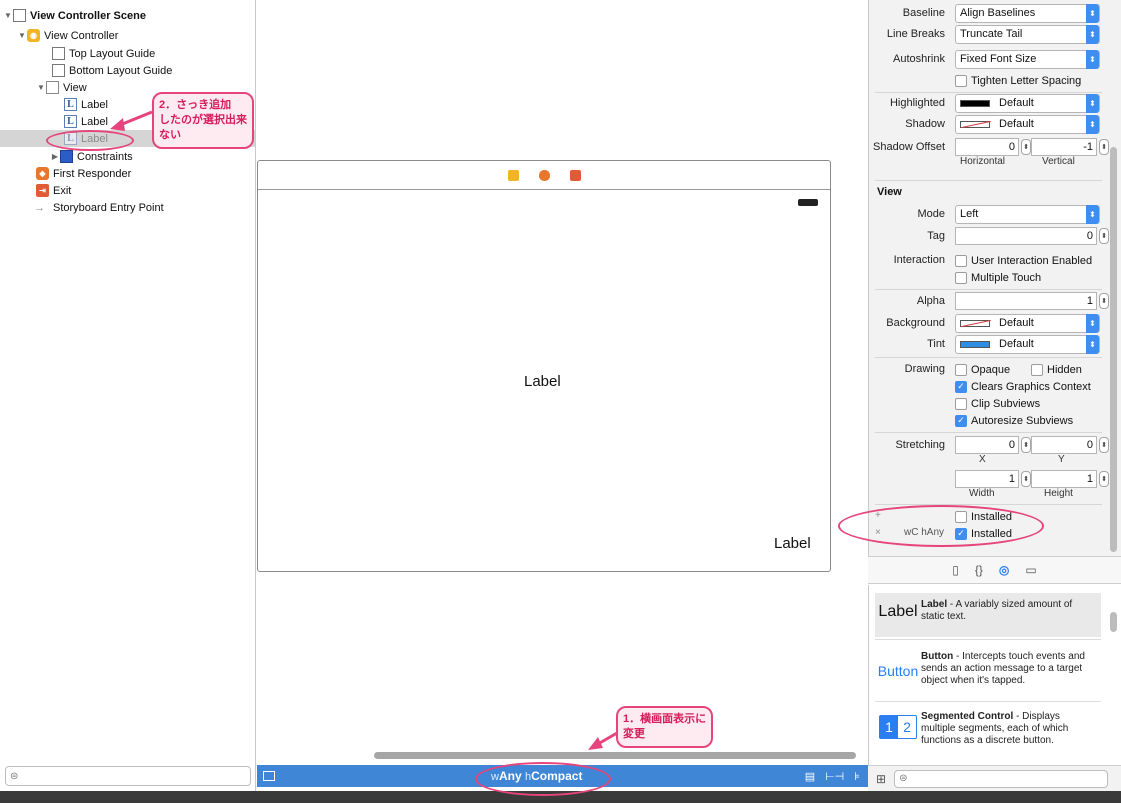 The height and width of the screenshot is (803, 1121). Describe the element at coordinates (915, 323) in the screenshot. I see `background-label: Background` at that location.